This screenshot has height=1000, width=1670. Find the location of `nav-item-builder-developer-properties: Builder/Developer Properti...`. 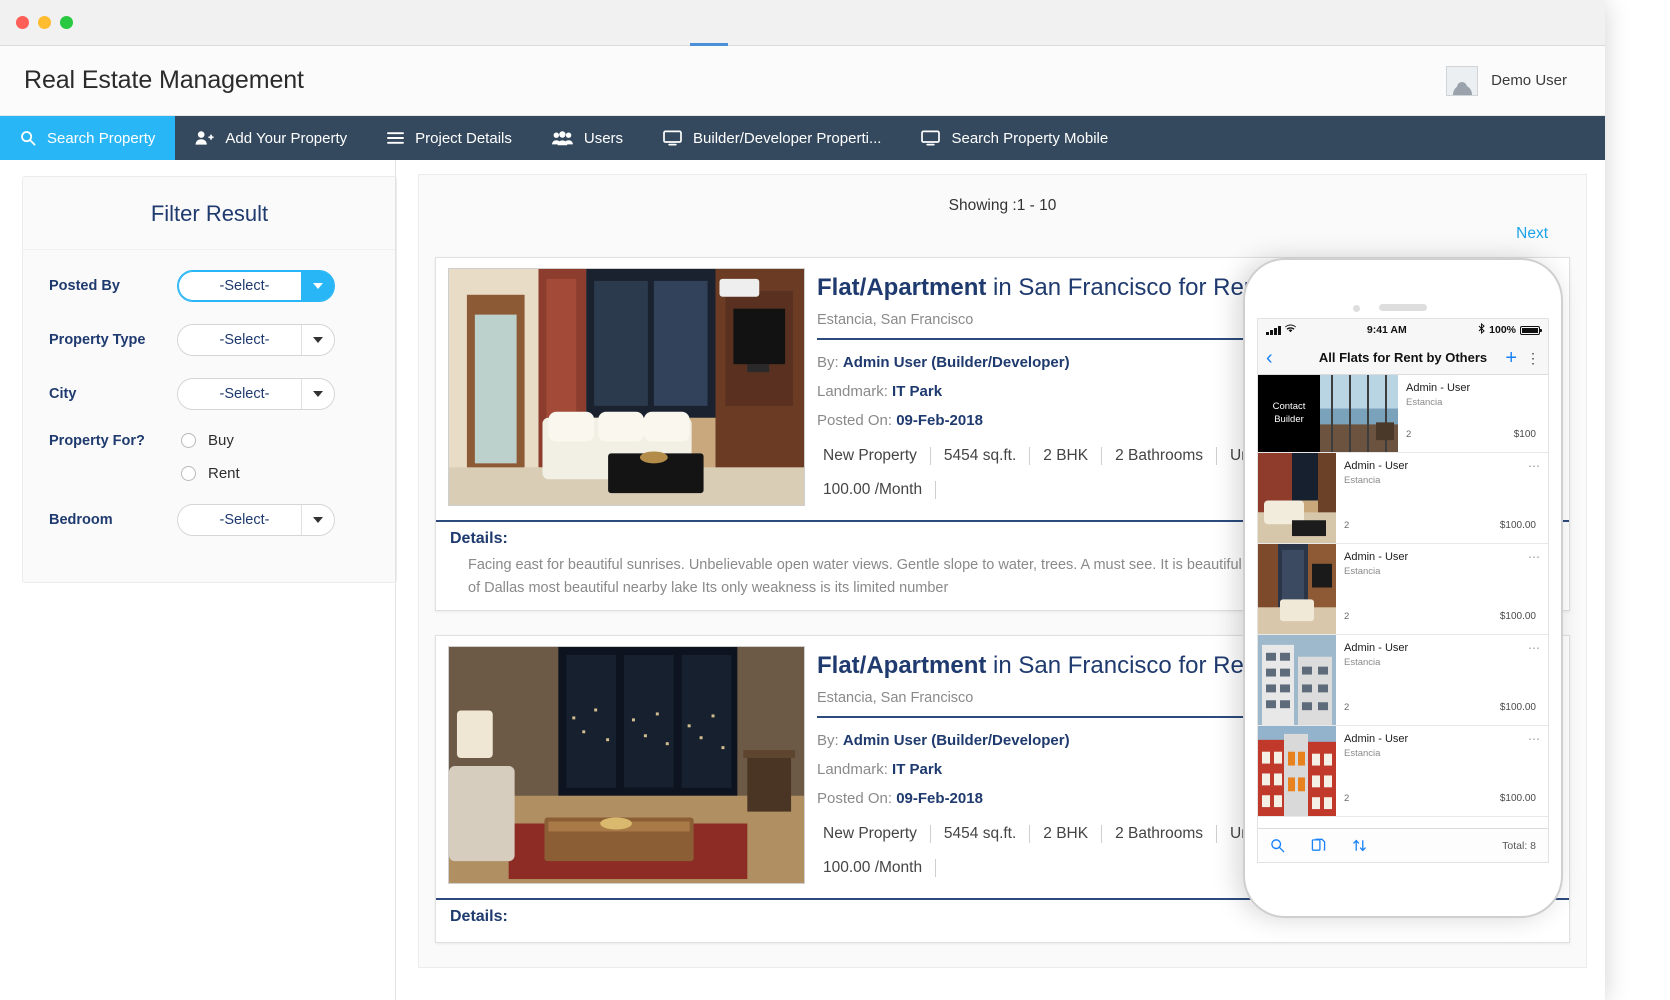

nav-item-builder-developer-properties: Builder/Developer Properti... is located at coordinates (772, 138).